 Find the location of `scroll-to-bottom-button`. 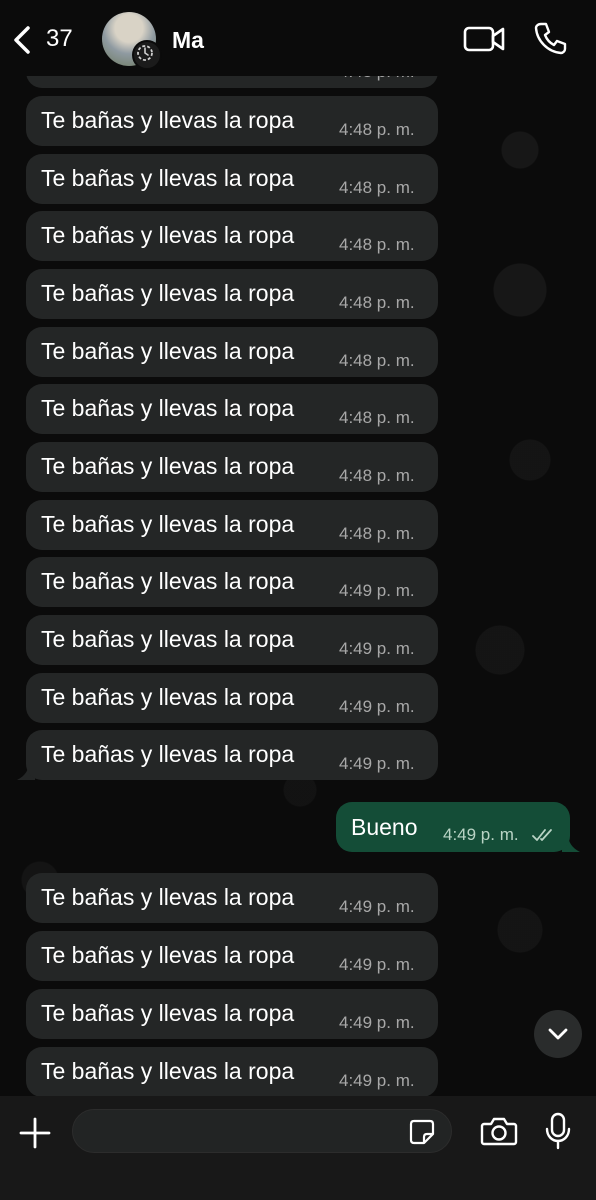

scroll-to-bottom-button is located at coordinates (558, 1034).